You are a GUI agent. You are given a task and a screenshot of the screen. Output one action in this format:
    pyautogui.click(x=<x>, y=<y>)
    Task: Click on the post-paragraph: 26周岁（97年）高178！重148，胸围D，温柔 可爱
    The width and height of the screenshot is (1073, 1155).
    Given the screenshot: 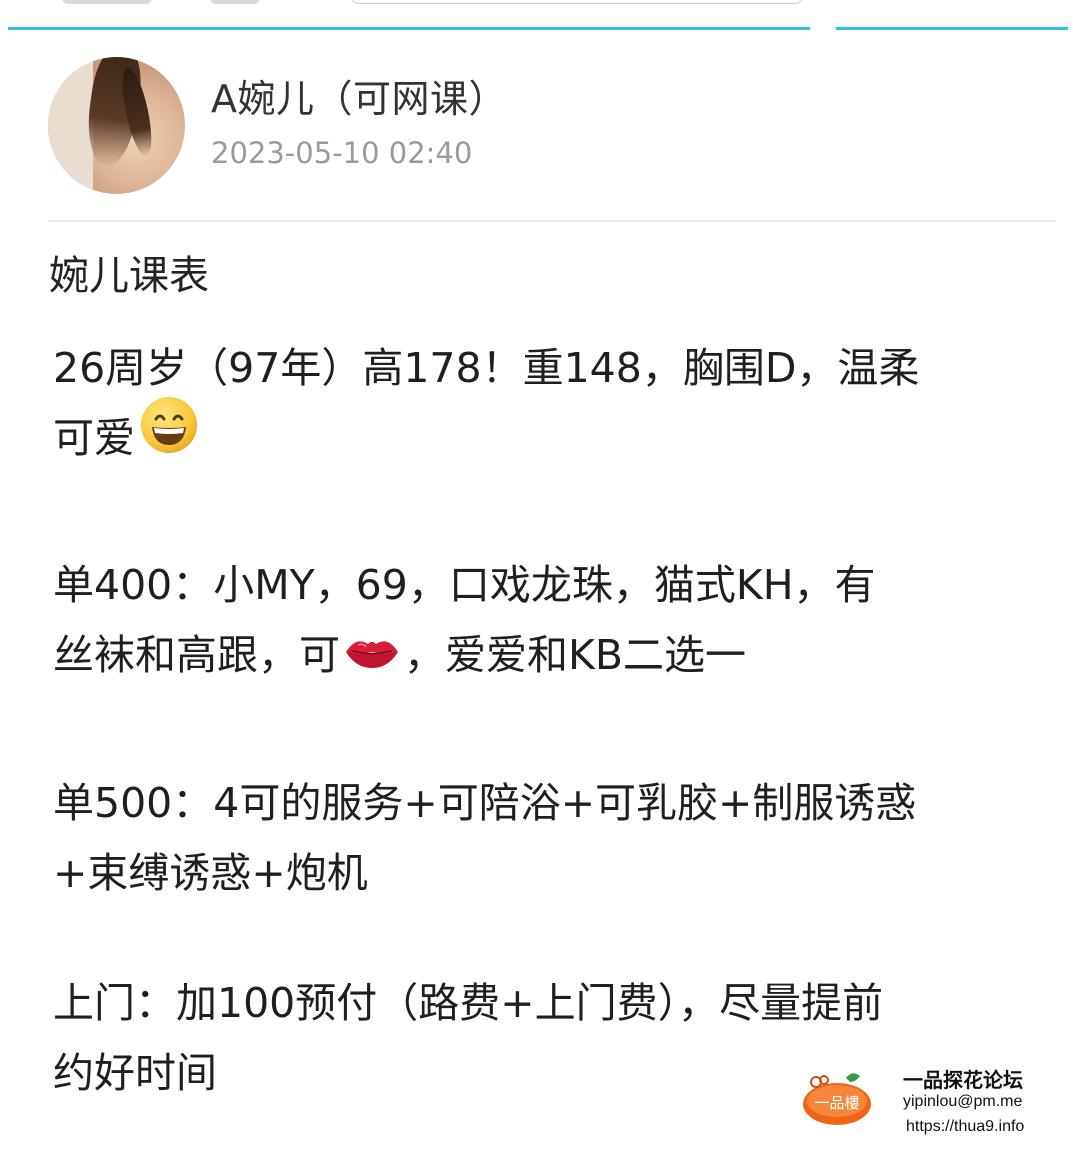 What is the action you would take?
    pyautogui.click(x=486, y=403)
    